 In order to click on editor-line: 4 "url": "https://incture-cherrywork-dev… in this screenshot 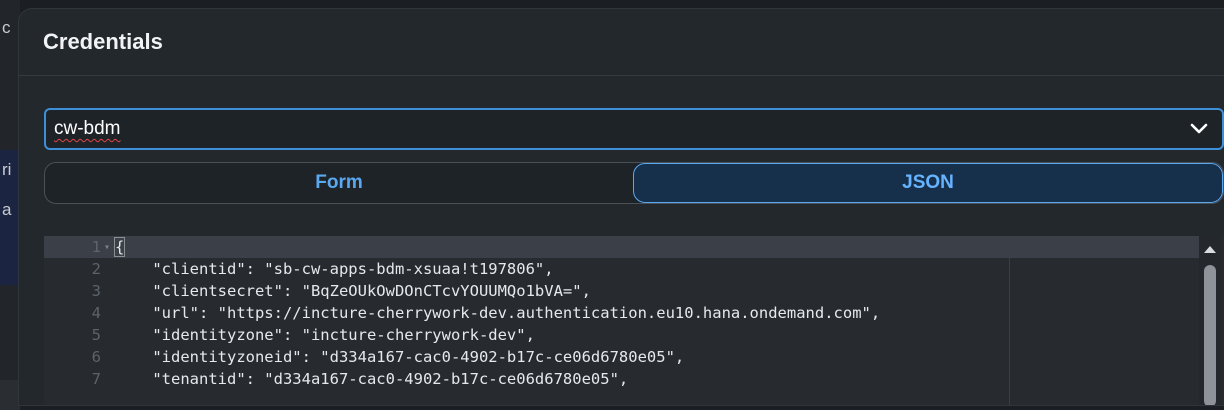, I will do `click(624, 313)`.